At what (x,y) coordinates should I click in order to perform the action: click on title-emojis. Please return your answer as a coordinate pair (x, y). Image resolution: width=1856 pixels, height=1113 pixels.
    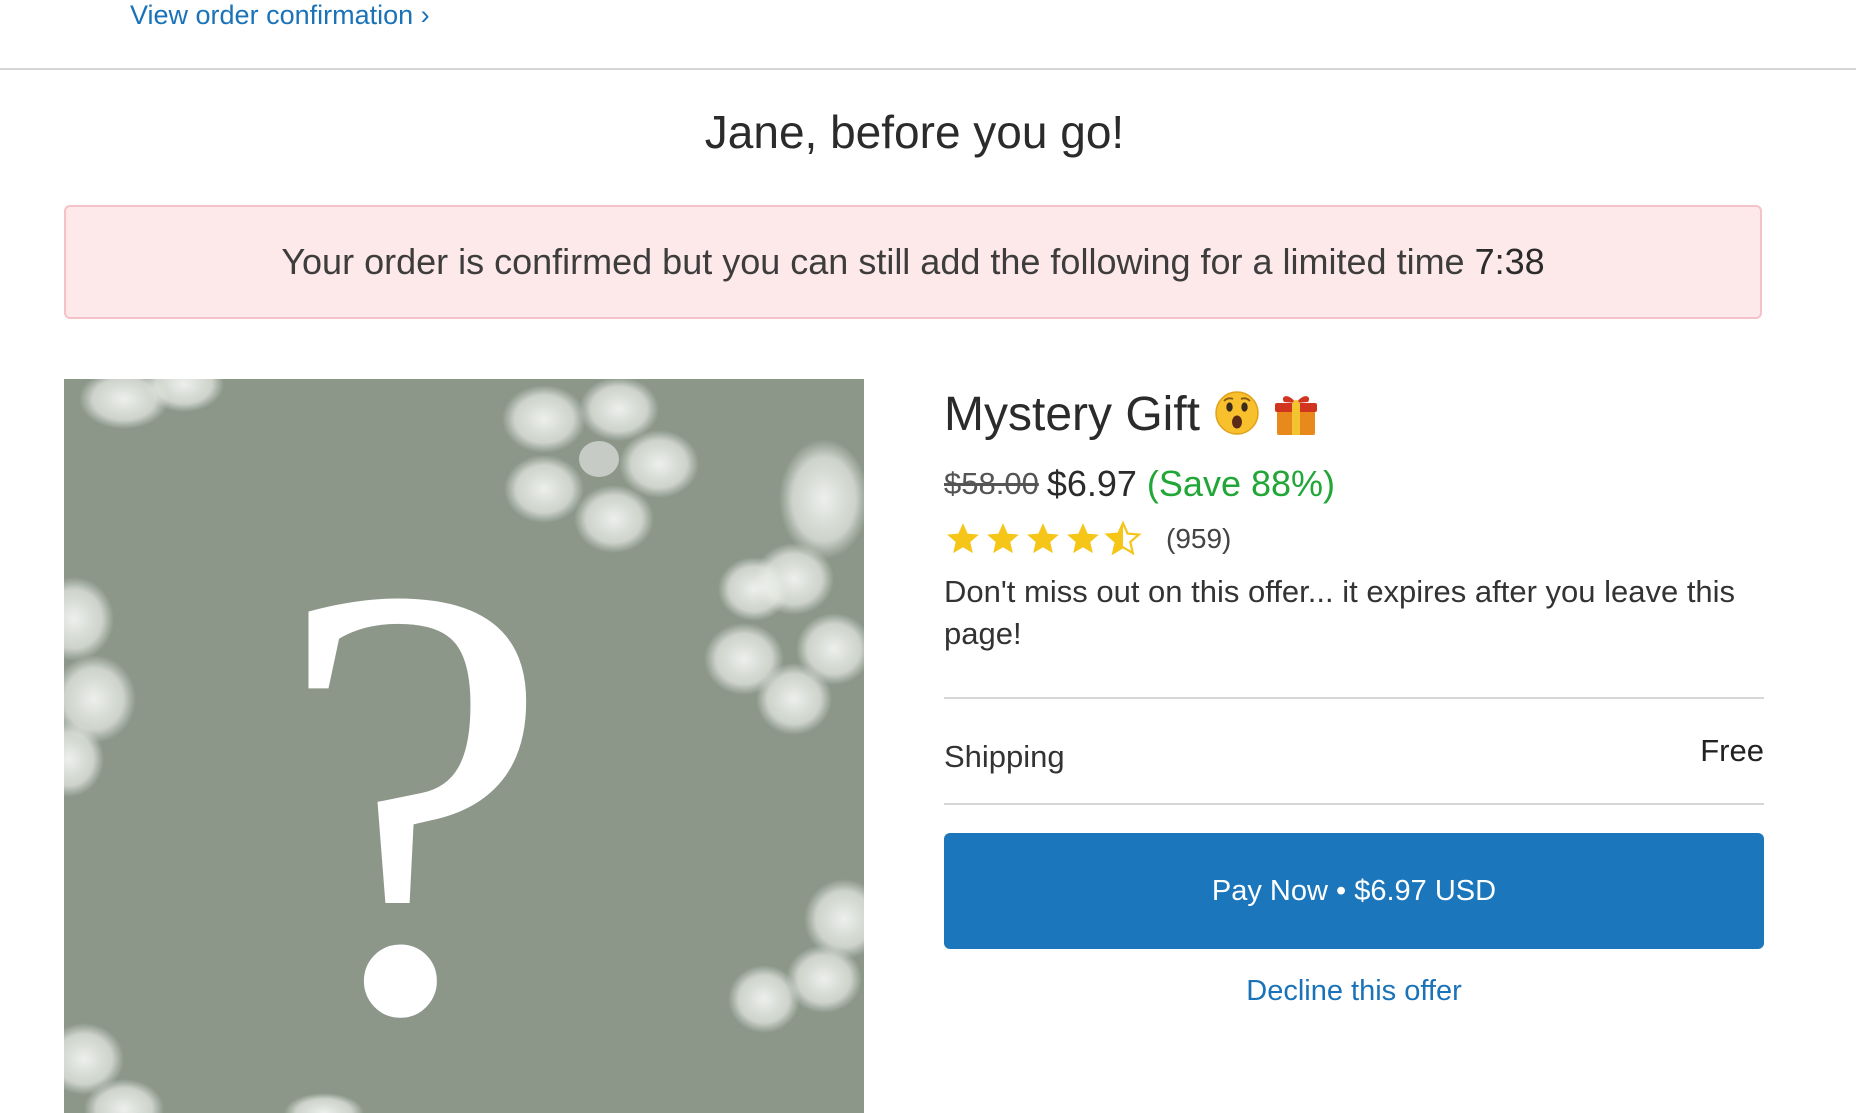
    Looking at the image, I should click on (1267, 414).